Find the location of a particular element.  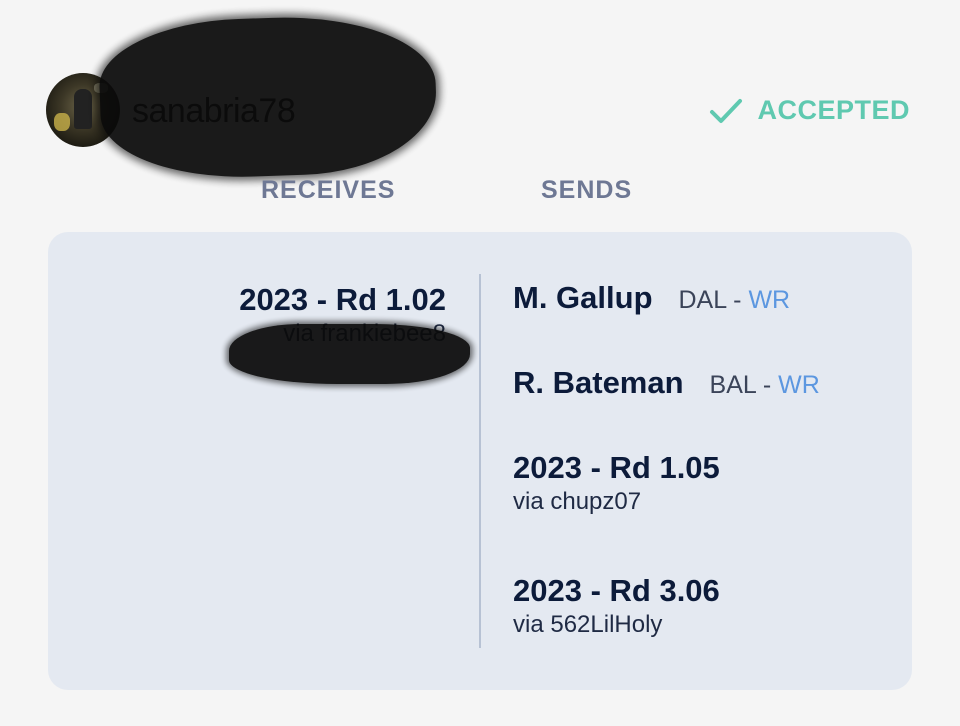

pick-via: via chupz07 is located at coordinates (577, 501).